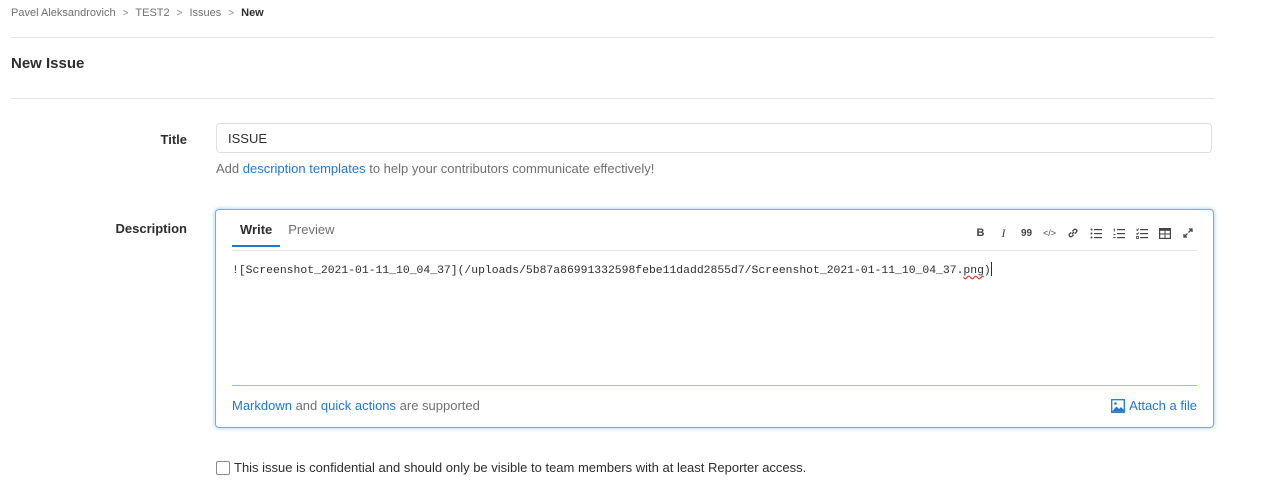 The image size is (1280, 497). Describe the element at coordinates (612, 98) in the screenshot. I see `title-divider` at that location.